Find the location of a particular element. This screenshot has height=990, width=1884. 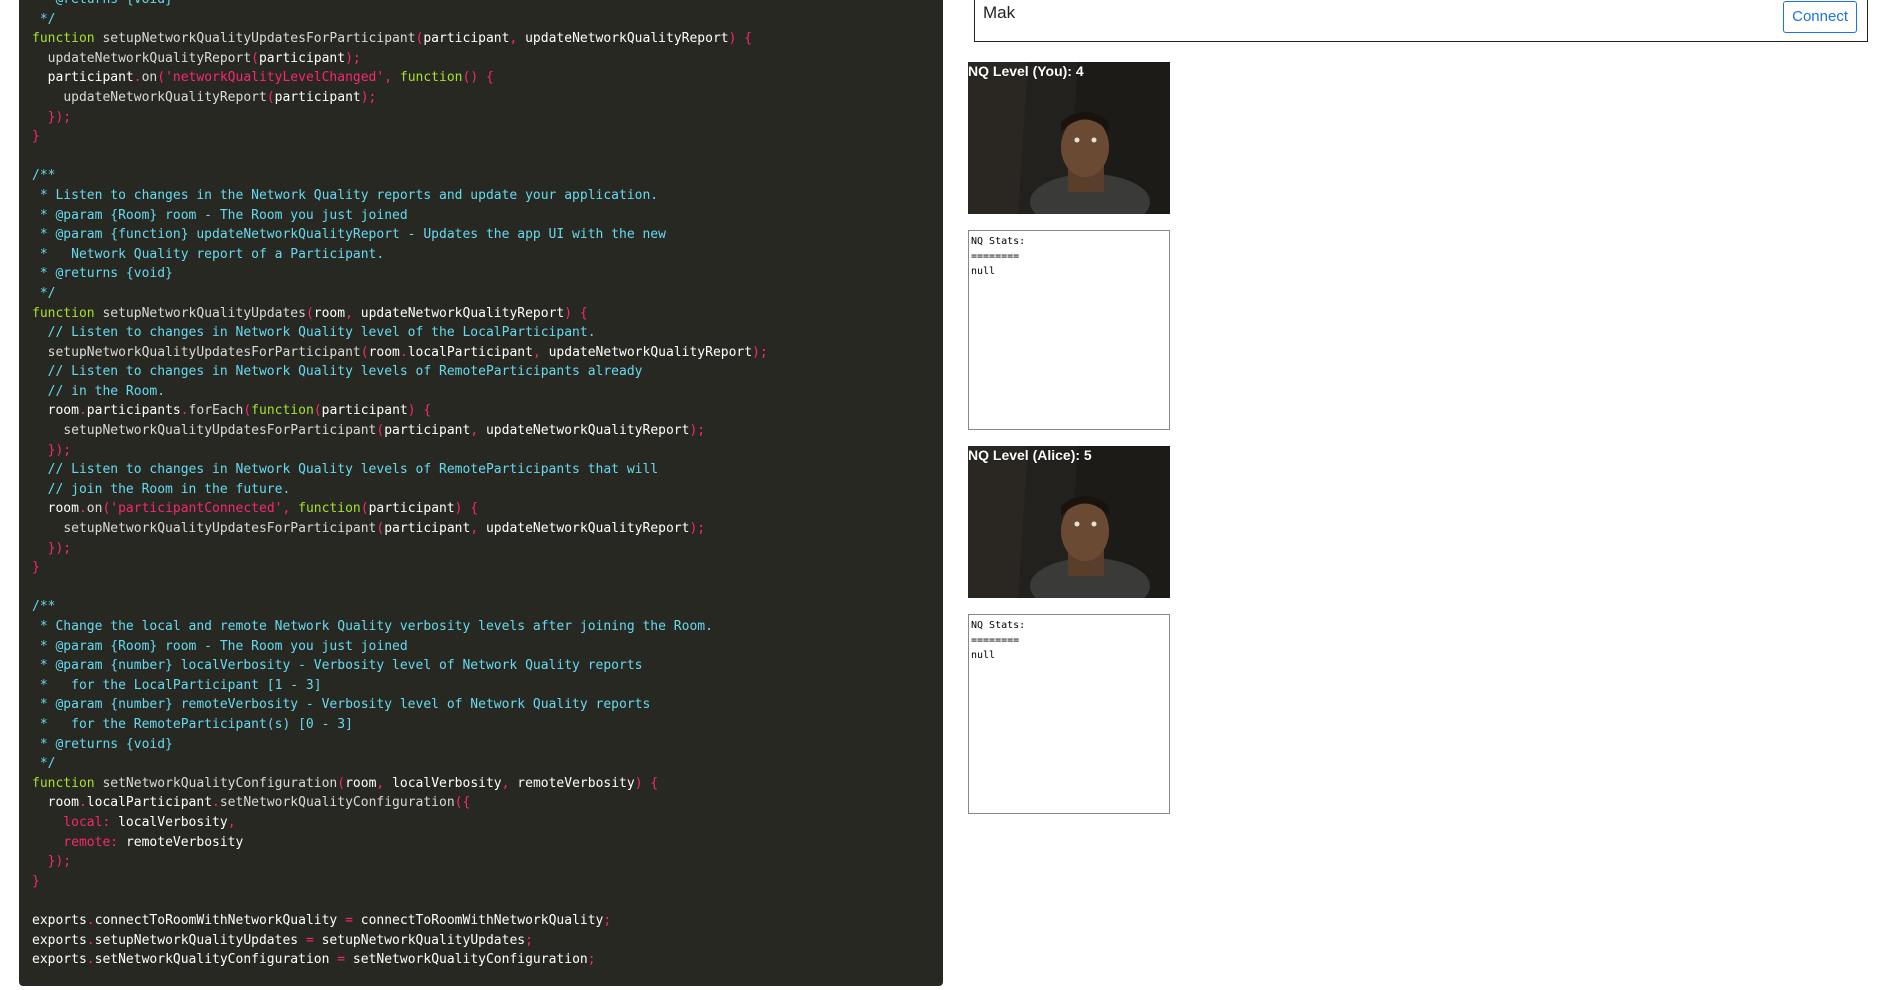

code-line: */ is located at coordinates (400, 294).